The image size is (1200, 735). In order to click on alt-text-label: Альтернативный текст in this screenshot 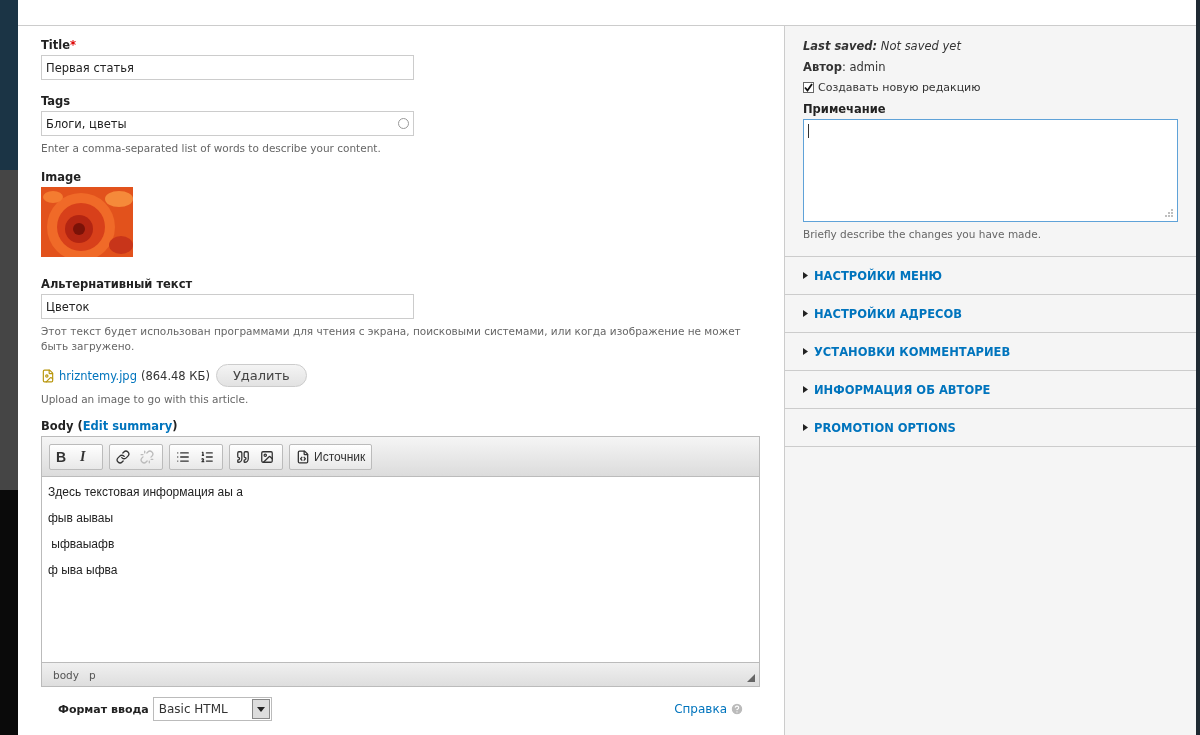, I will do `click(117, 284)`.